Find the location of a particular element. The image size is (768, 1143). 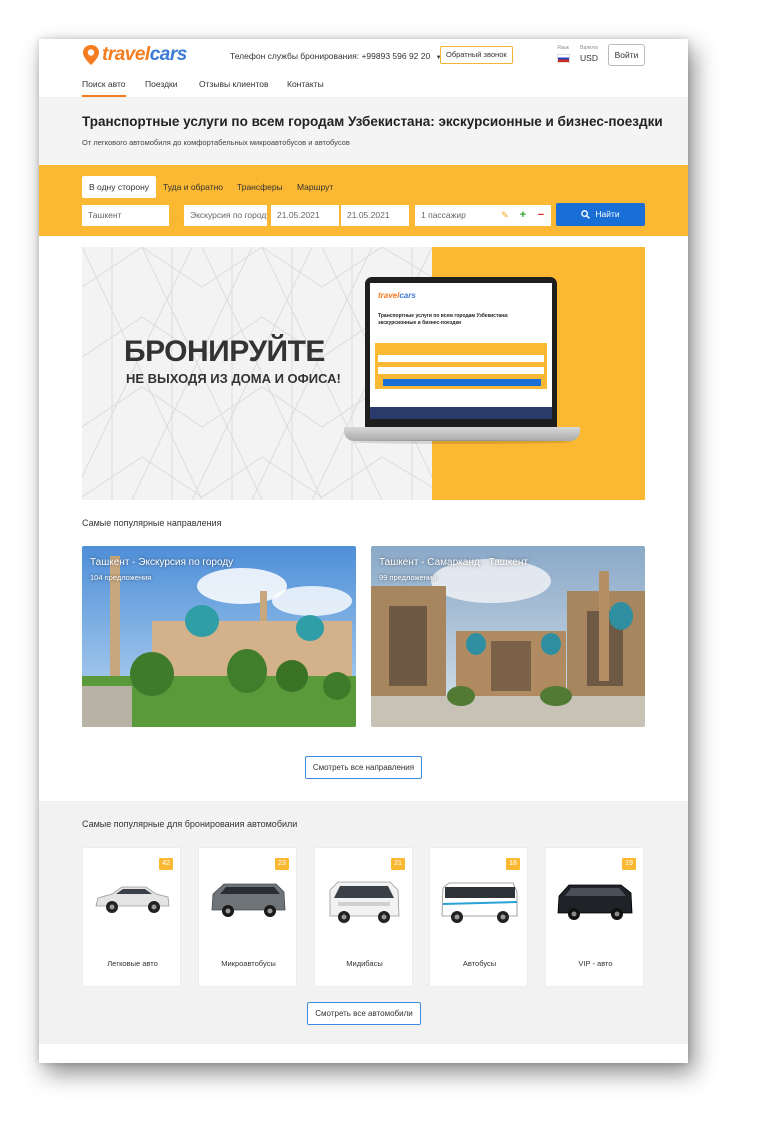

logo: travelcars is located at coordinates (134, 55).